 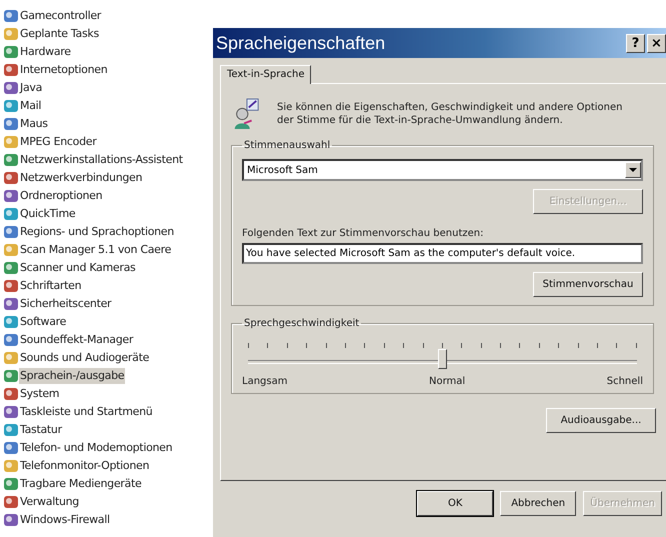 What do you see at coordinates (31, 88) in the screenshot?
I see `applet-item: Java` at bounding box center [31, 88].